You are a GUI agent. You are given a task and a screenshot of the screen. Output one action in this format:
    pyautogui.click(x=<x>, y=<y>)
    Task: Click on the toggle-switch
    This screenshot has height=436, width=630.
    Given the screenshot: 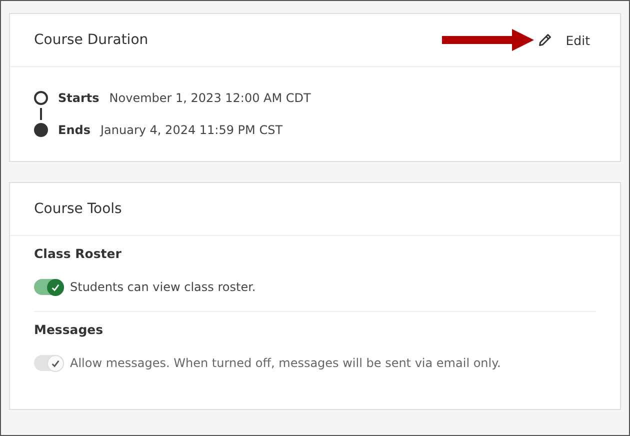 What is the action you would take?
    pyautogui.click(x=49, y=287)
    